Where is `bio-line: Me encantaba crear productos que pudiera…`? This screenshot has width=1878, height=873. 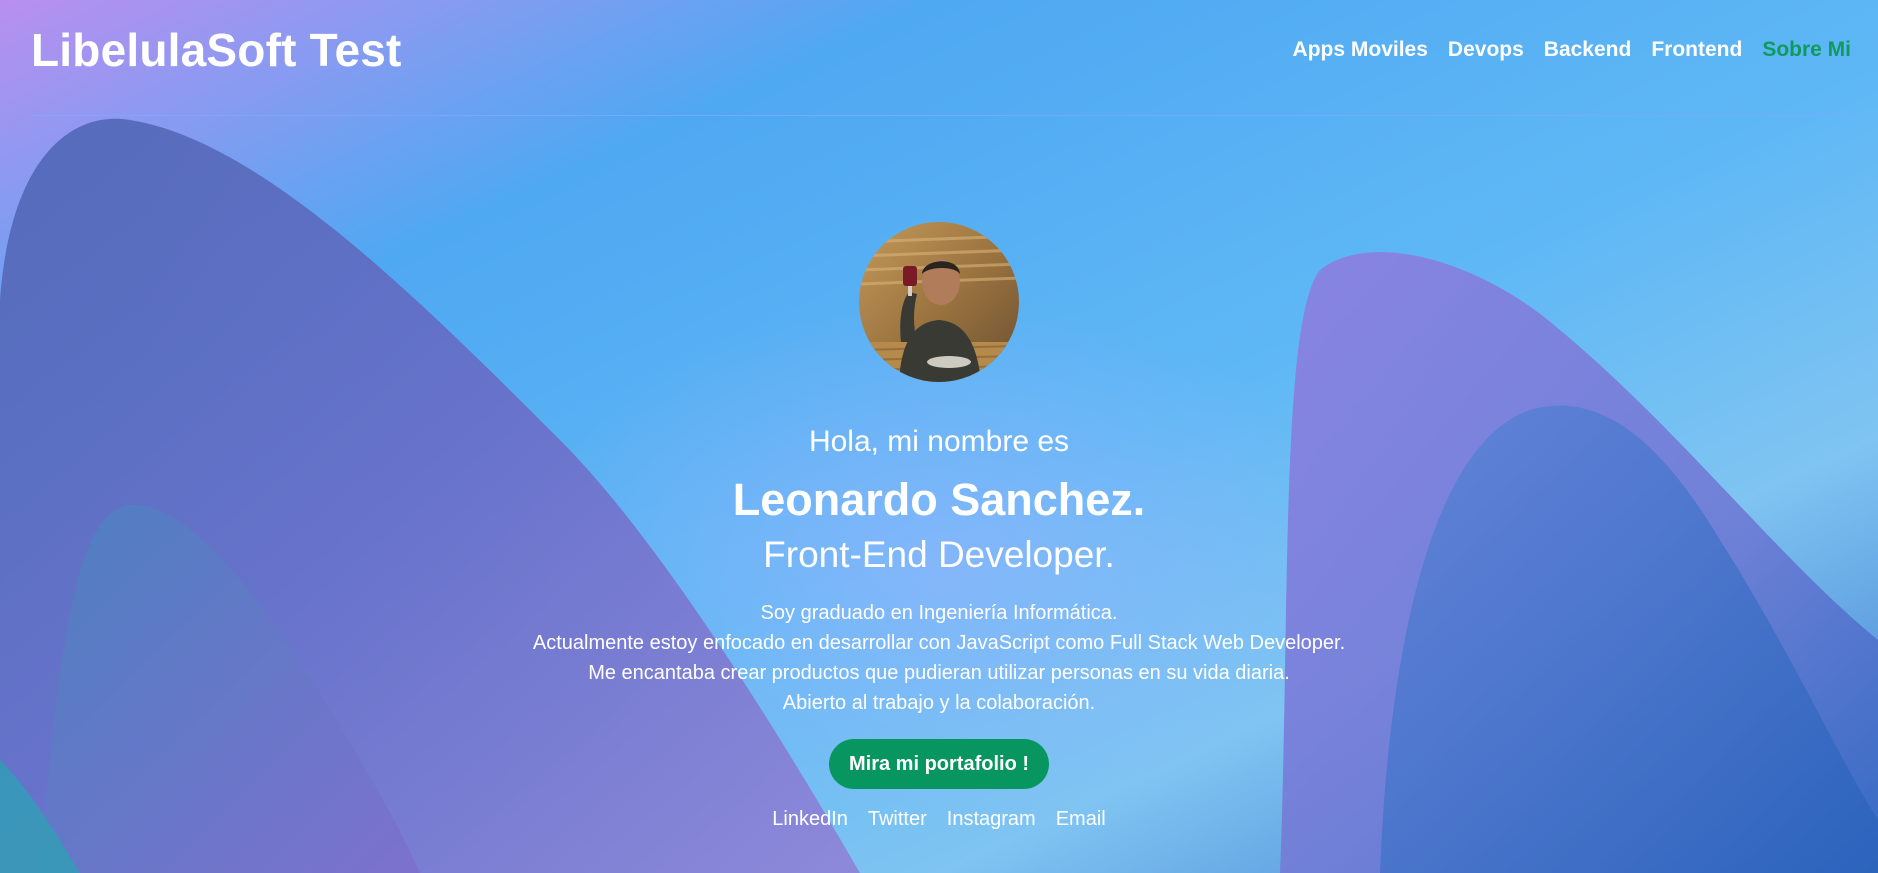 bio-line: Me encantaba crear productos que pudiera… is located at coordinates (939, 673).